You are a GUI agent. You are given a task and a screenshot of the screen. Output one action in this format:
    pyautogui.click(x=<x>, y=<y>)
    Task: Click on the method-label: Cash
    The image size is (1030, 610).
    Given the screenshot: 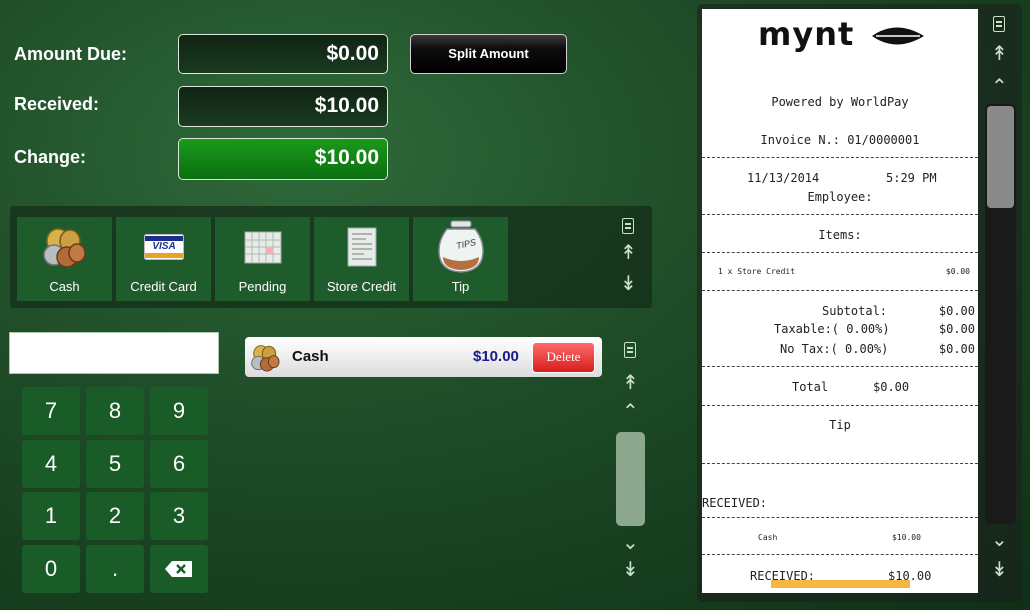 What is the action you would take?
    pyautogui.click(x=64, y=286)
    